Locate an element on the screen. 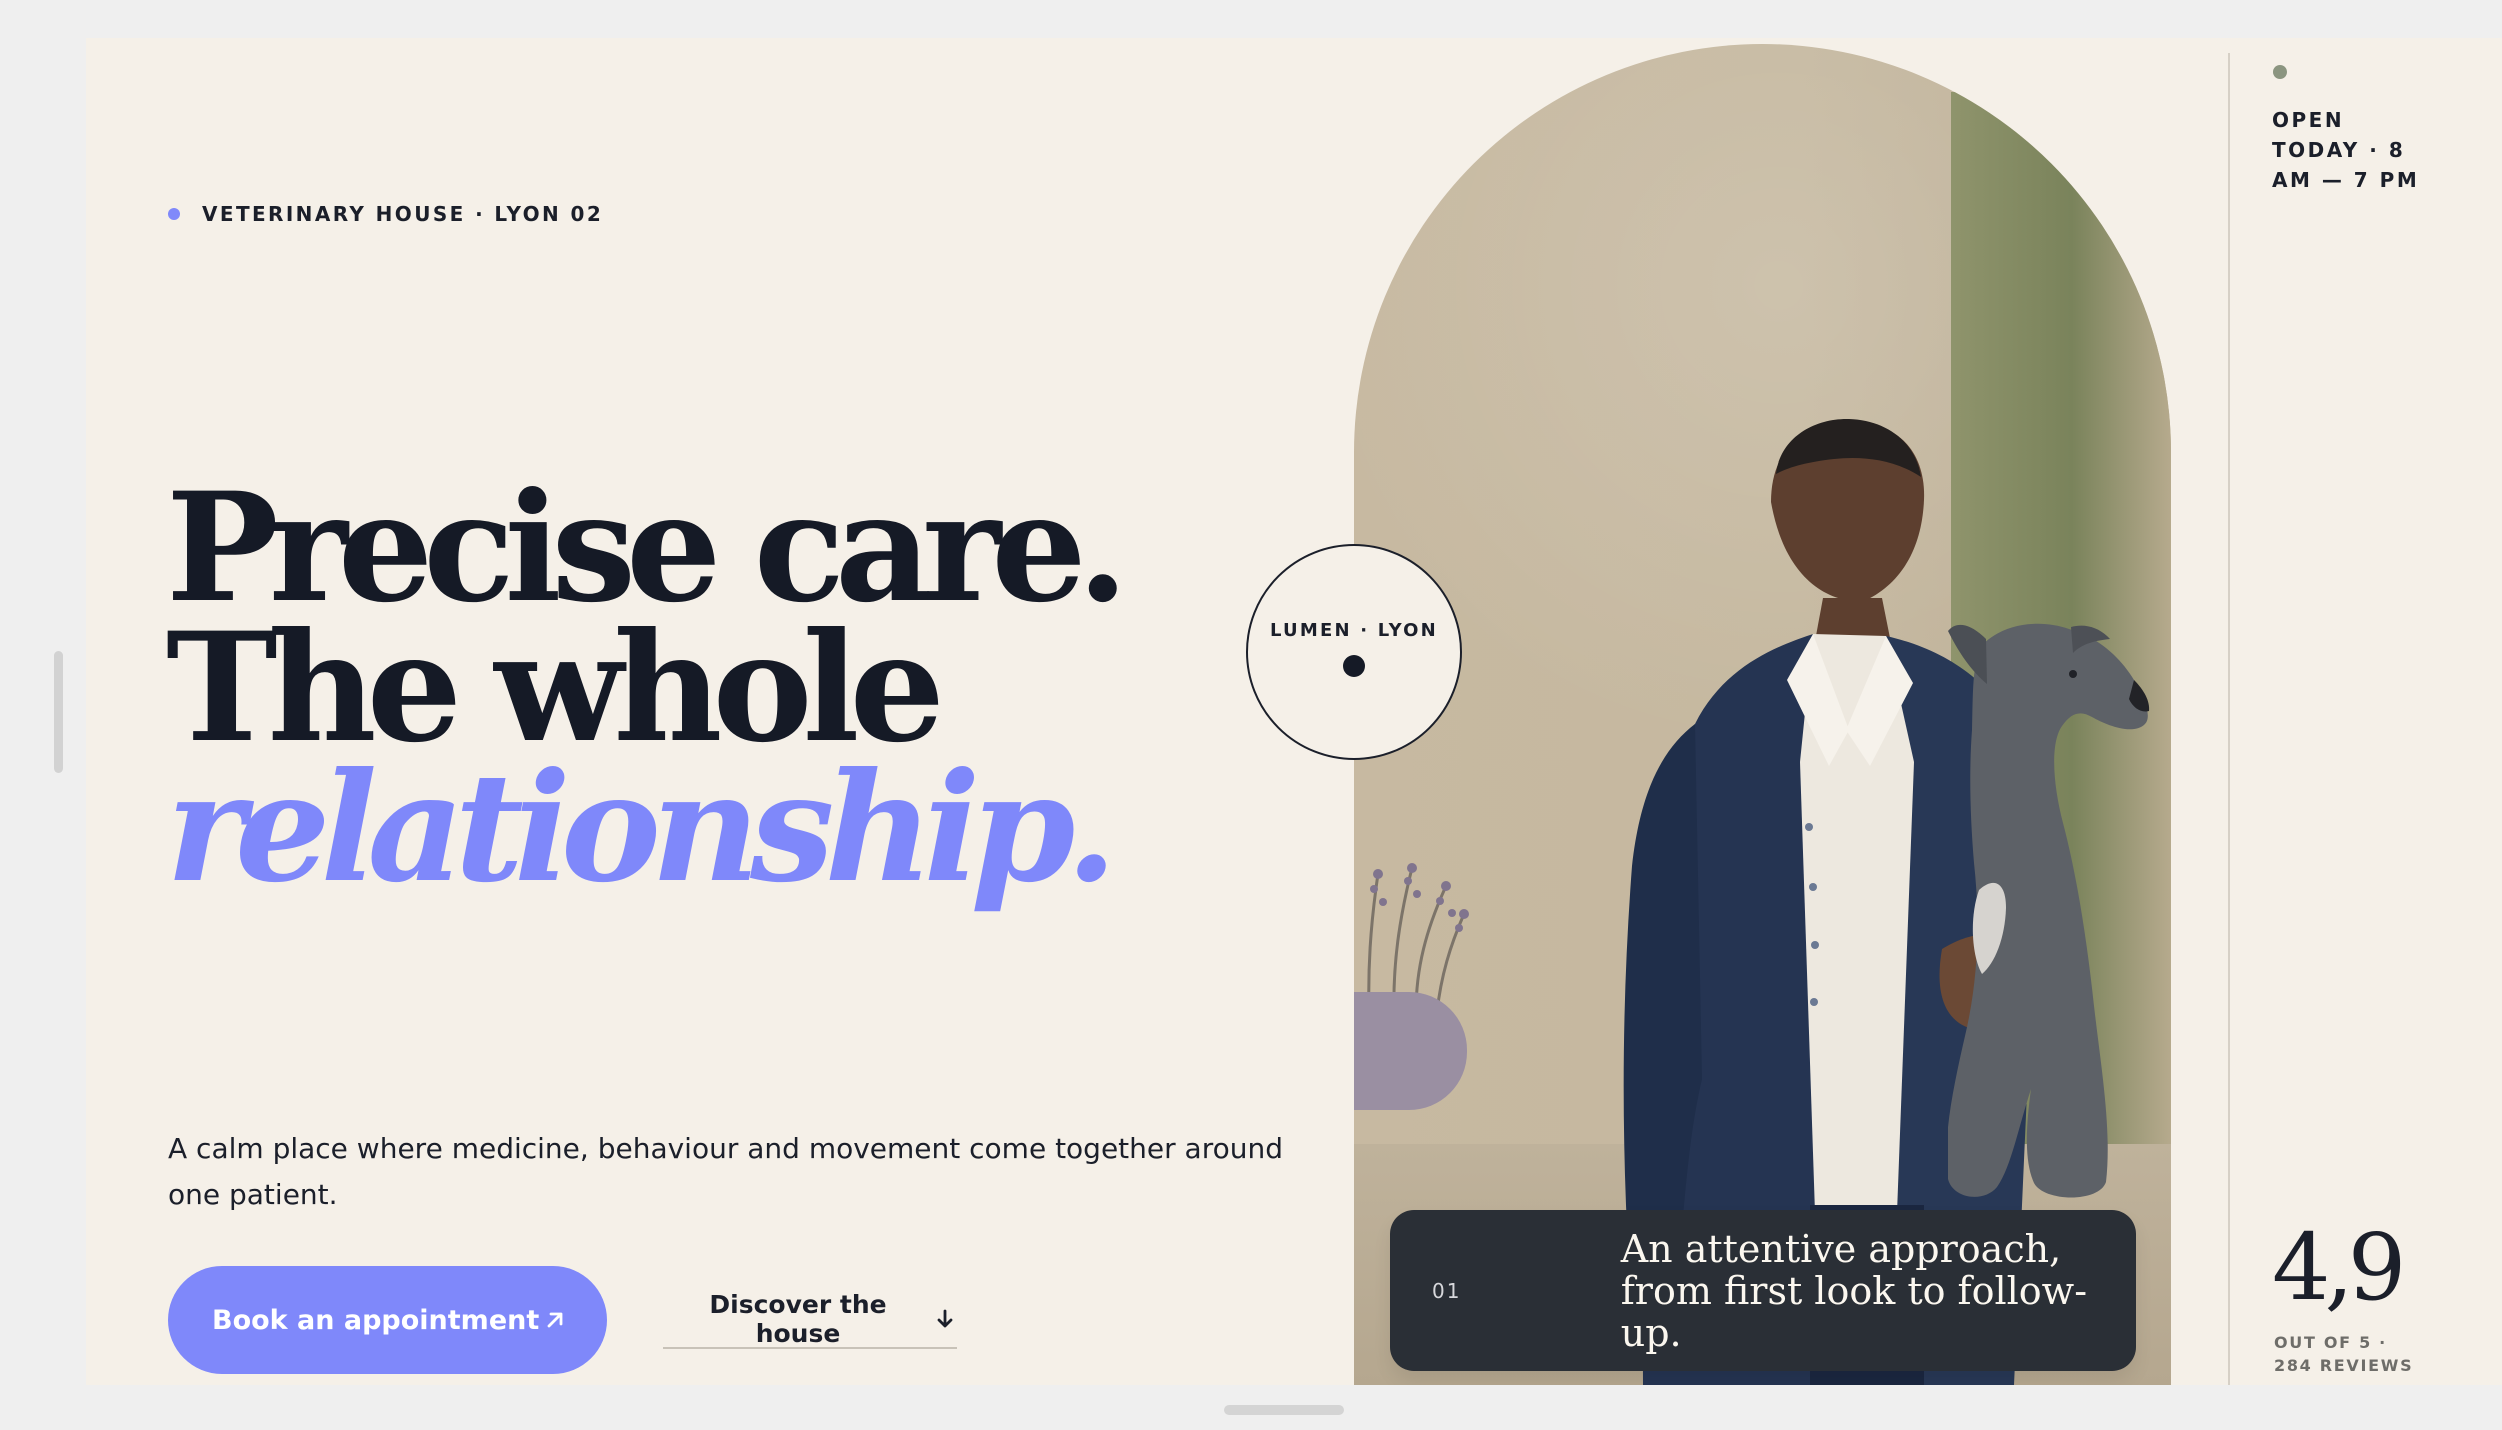 Image resolution: width=2502 pixels, height=1430 pixels. headline-accent: relationship. is located at coordinates (642, 828).